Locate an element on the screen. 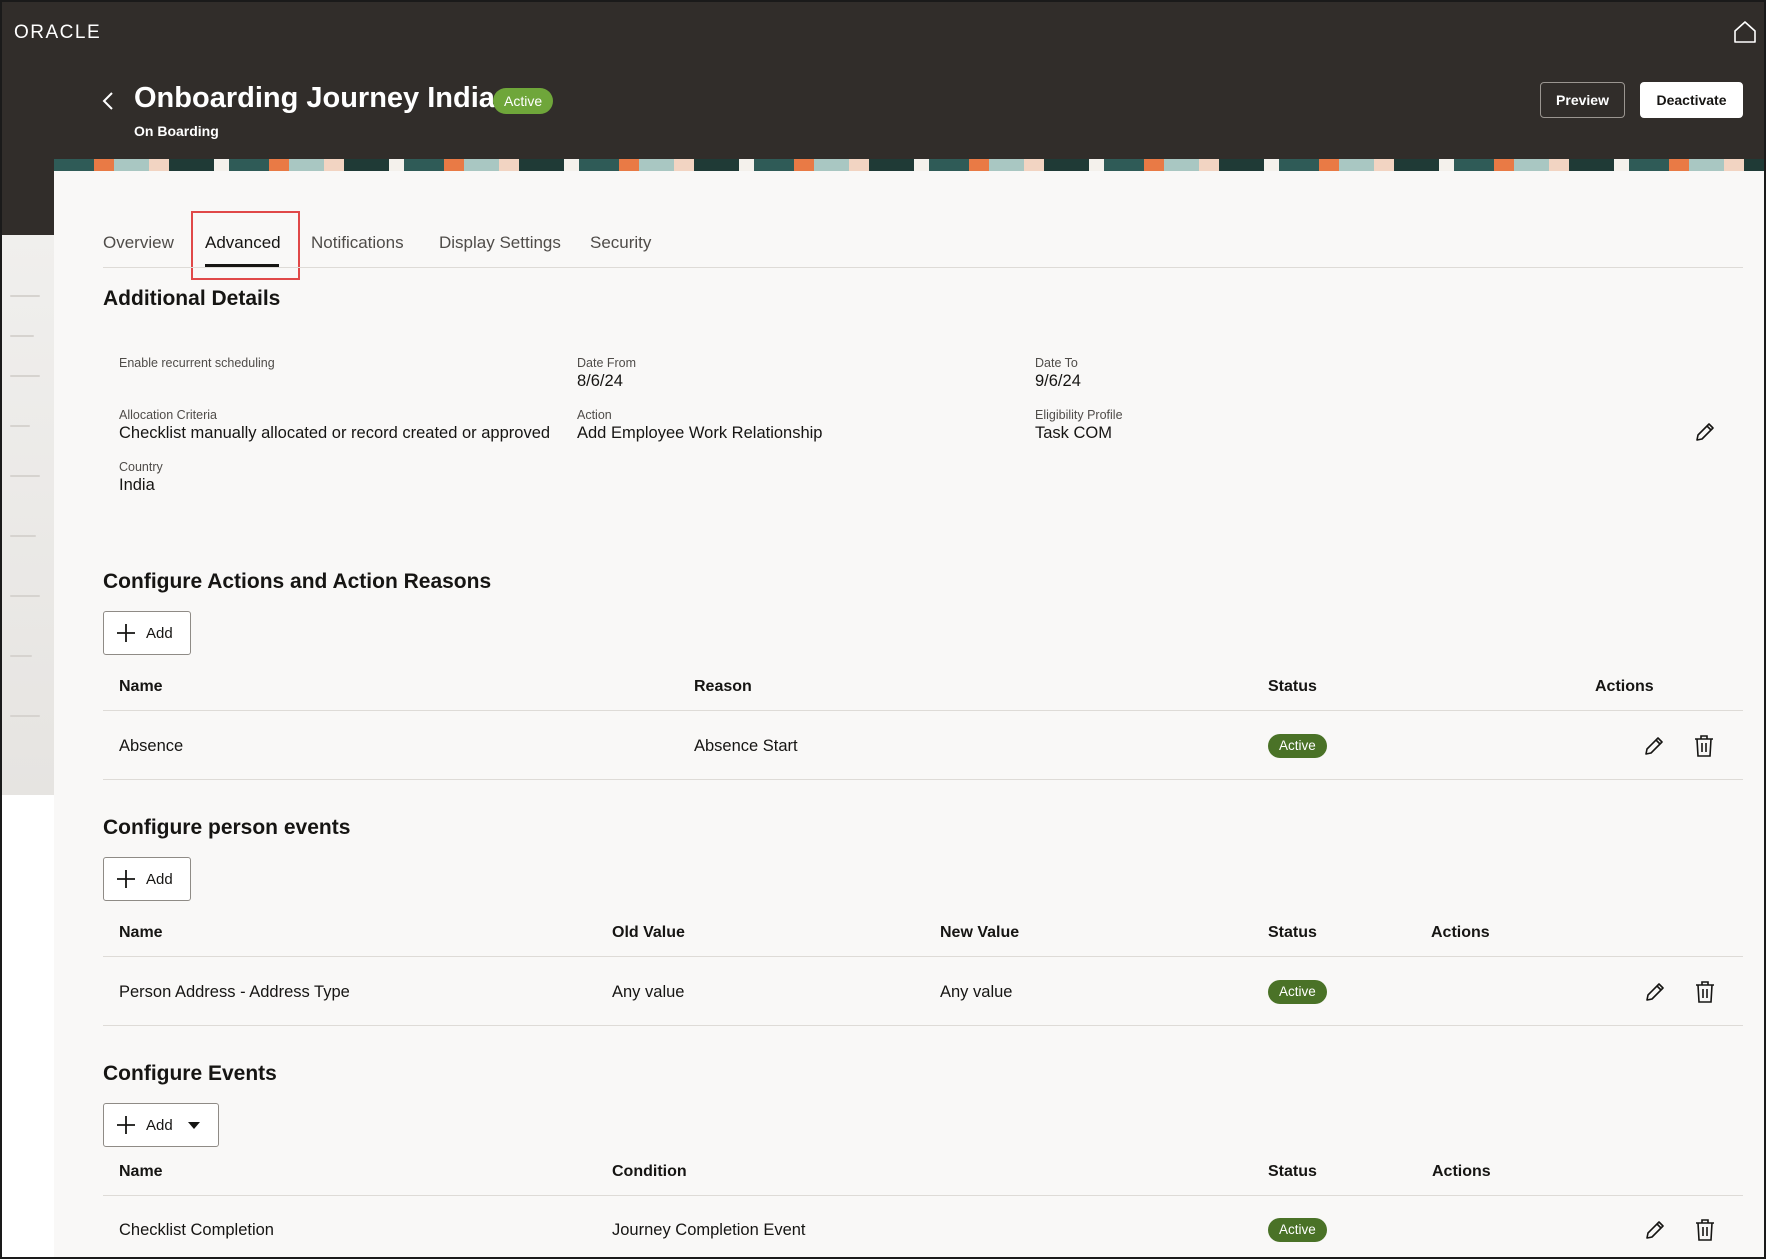 The height and width of the screenshot is (1259, 1766). add-action-button: Add is located at coordinates (147, 633).